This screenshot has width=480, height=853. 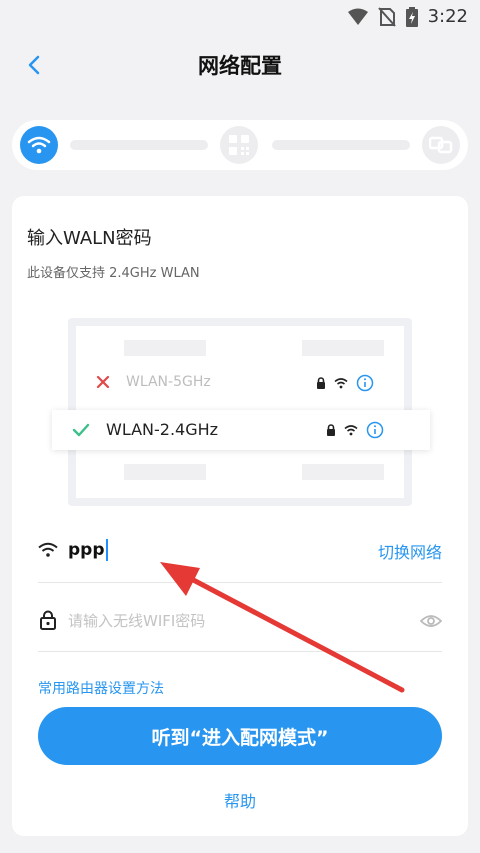 What do you see at coordinates (81, 430) in the screenshot?
I see `check-icon` at bounding box center [81, 430].